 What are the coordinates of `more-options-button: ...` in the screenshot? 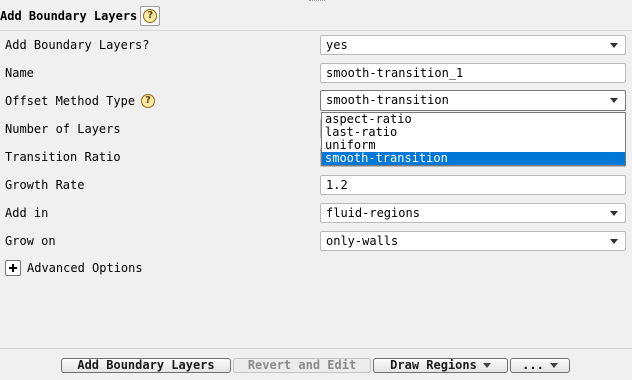 It's located at (540, 365).